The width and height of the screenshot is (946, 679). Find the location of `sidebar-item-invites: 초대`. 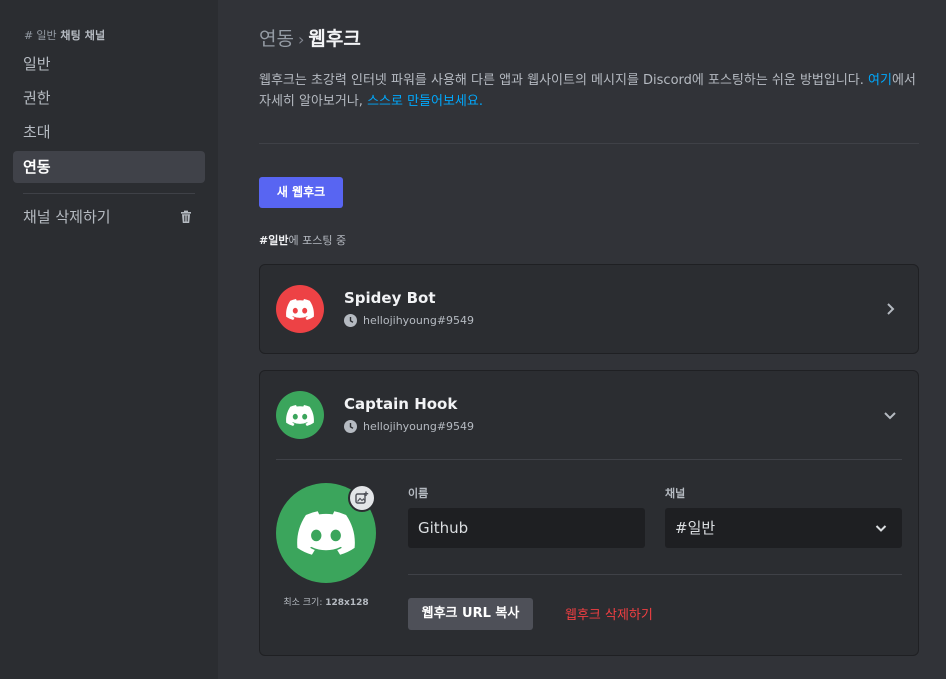

sidebar-item-invites: 초대 is located at coordinates (109, 132).